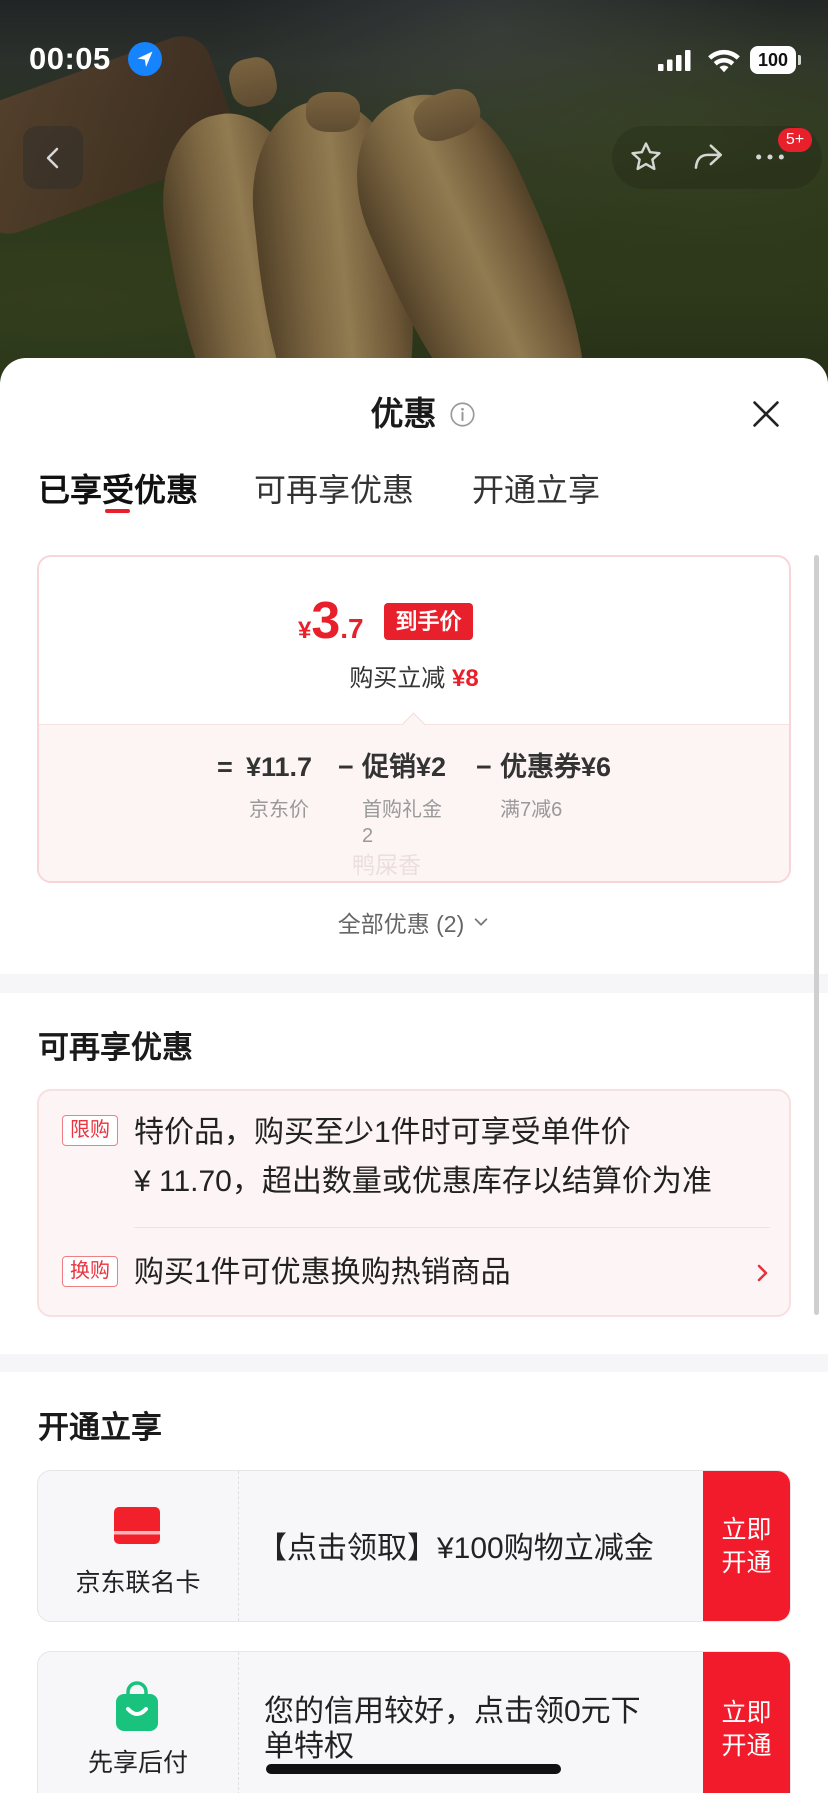  Describe the element at coordinates (70, 58) in the screenshot. I see `status-time: 00:05` at that location.